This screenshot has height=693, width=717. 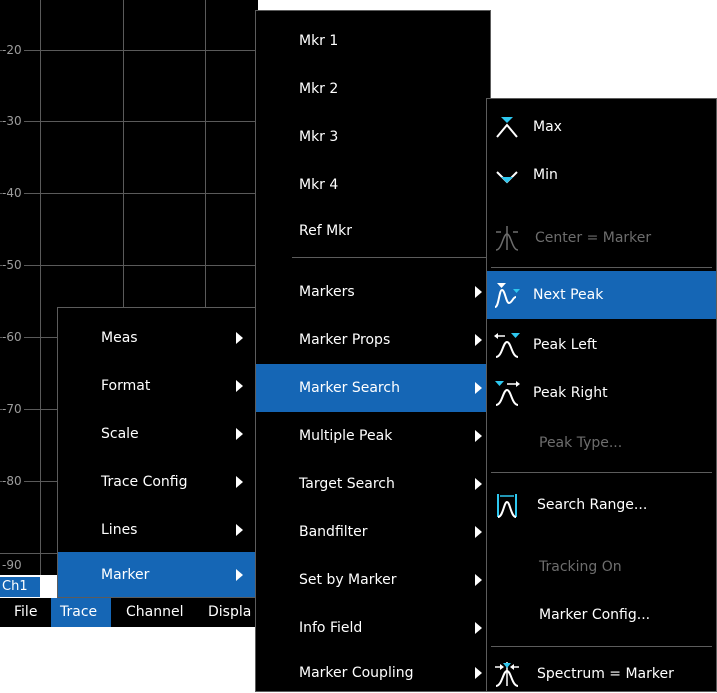 What do you see at coordinates (593, 238) in the screenshot?
I see `menu-item-label: Center = Marker` at bounding box center [593, 238].